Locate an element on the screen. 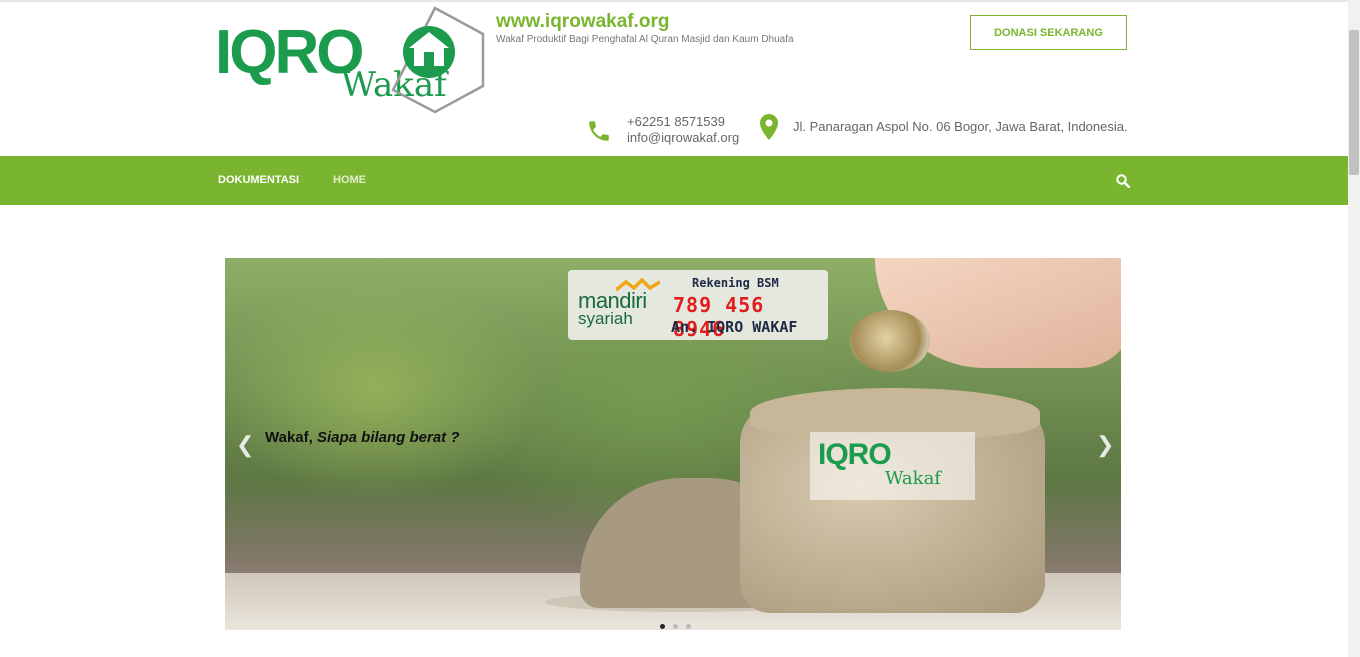  phone-number: +62251 8571539 is located at coordinates (683, 122).